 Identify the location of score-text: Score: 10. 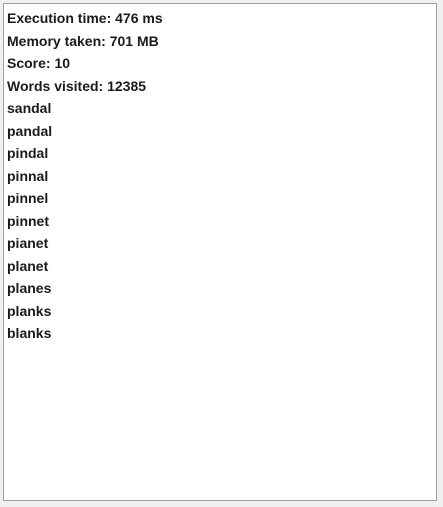
(39, 63).